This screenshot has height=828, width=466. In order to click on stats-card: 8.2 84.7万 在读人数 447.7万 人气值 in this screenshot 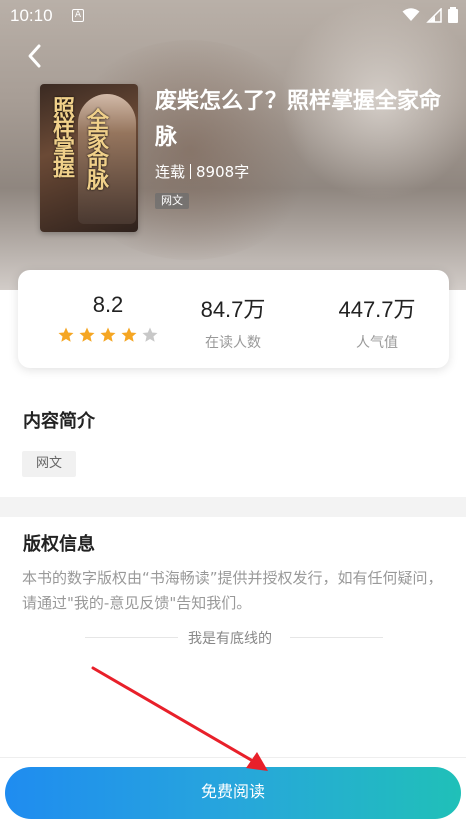, I will do `click(233, 319)`.